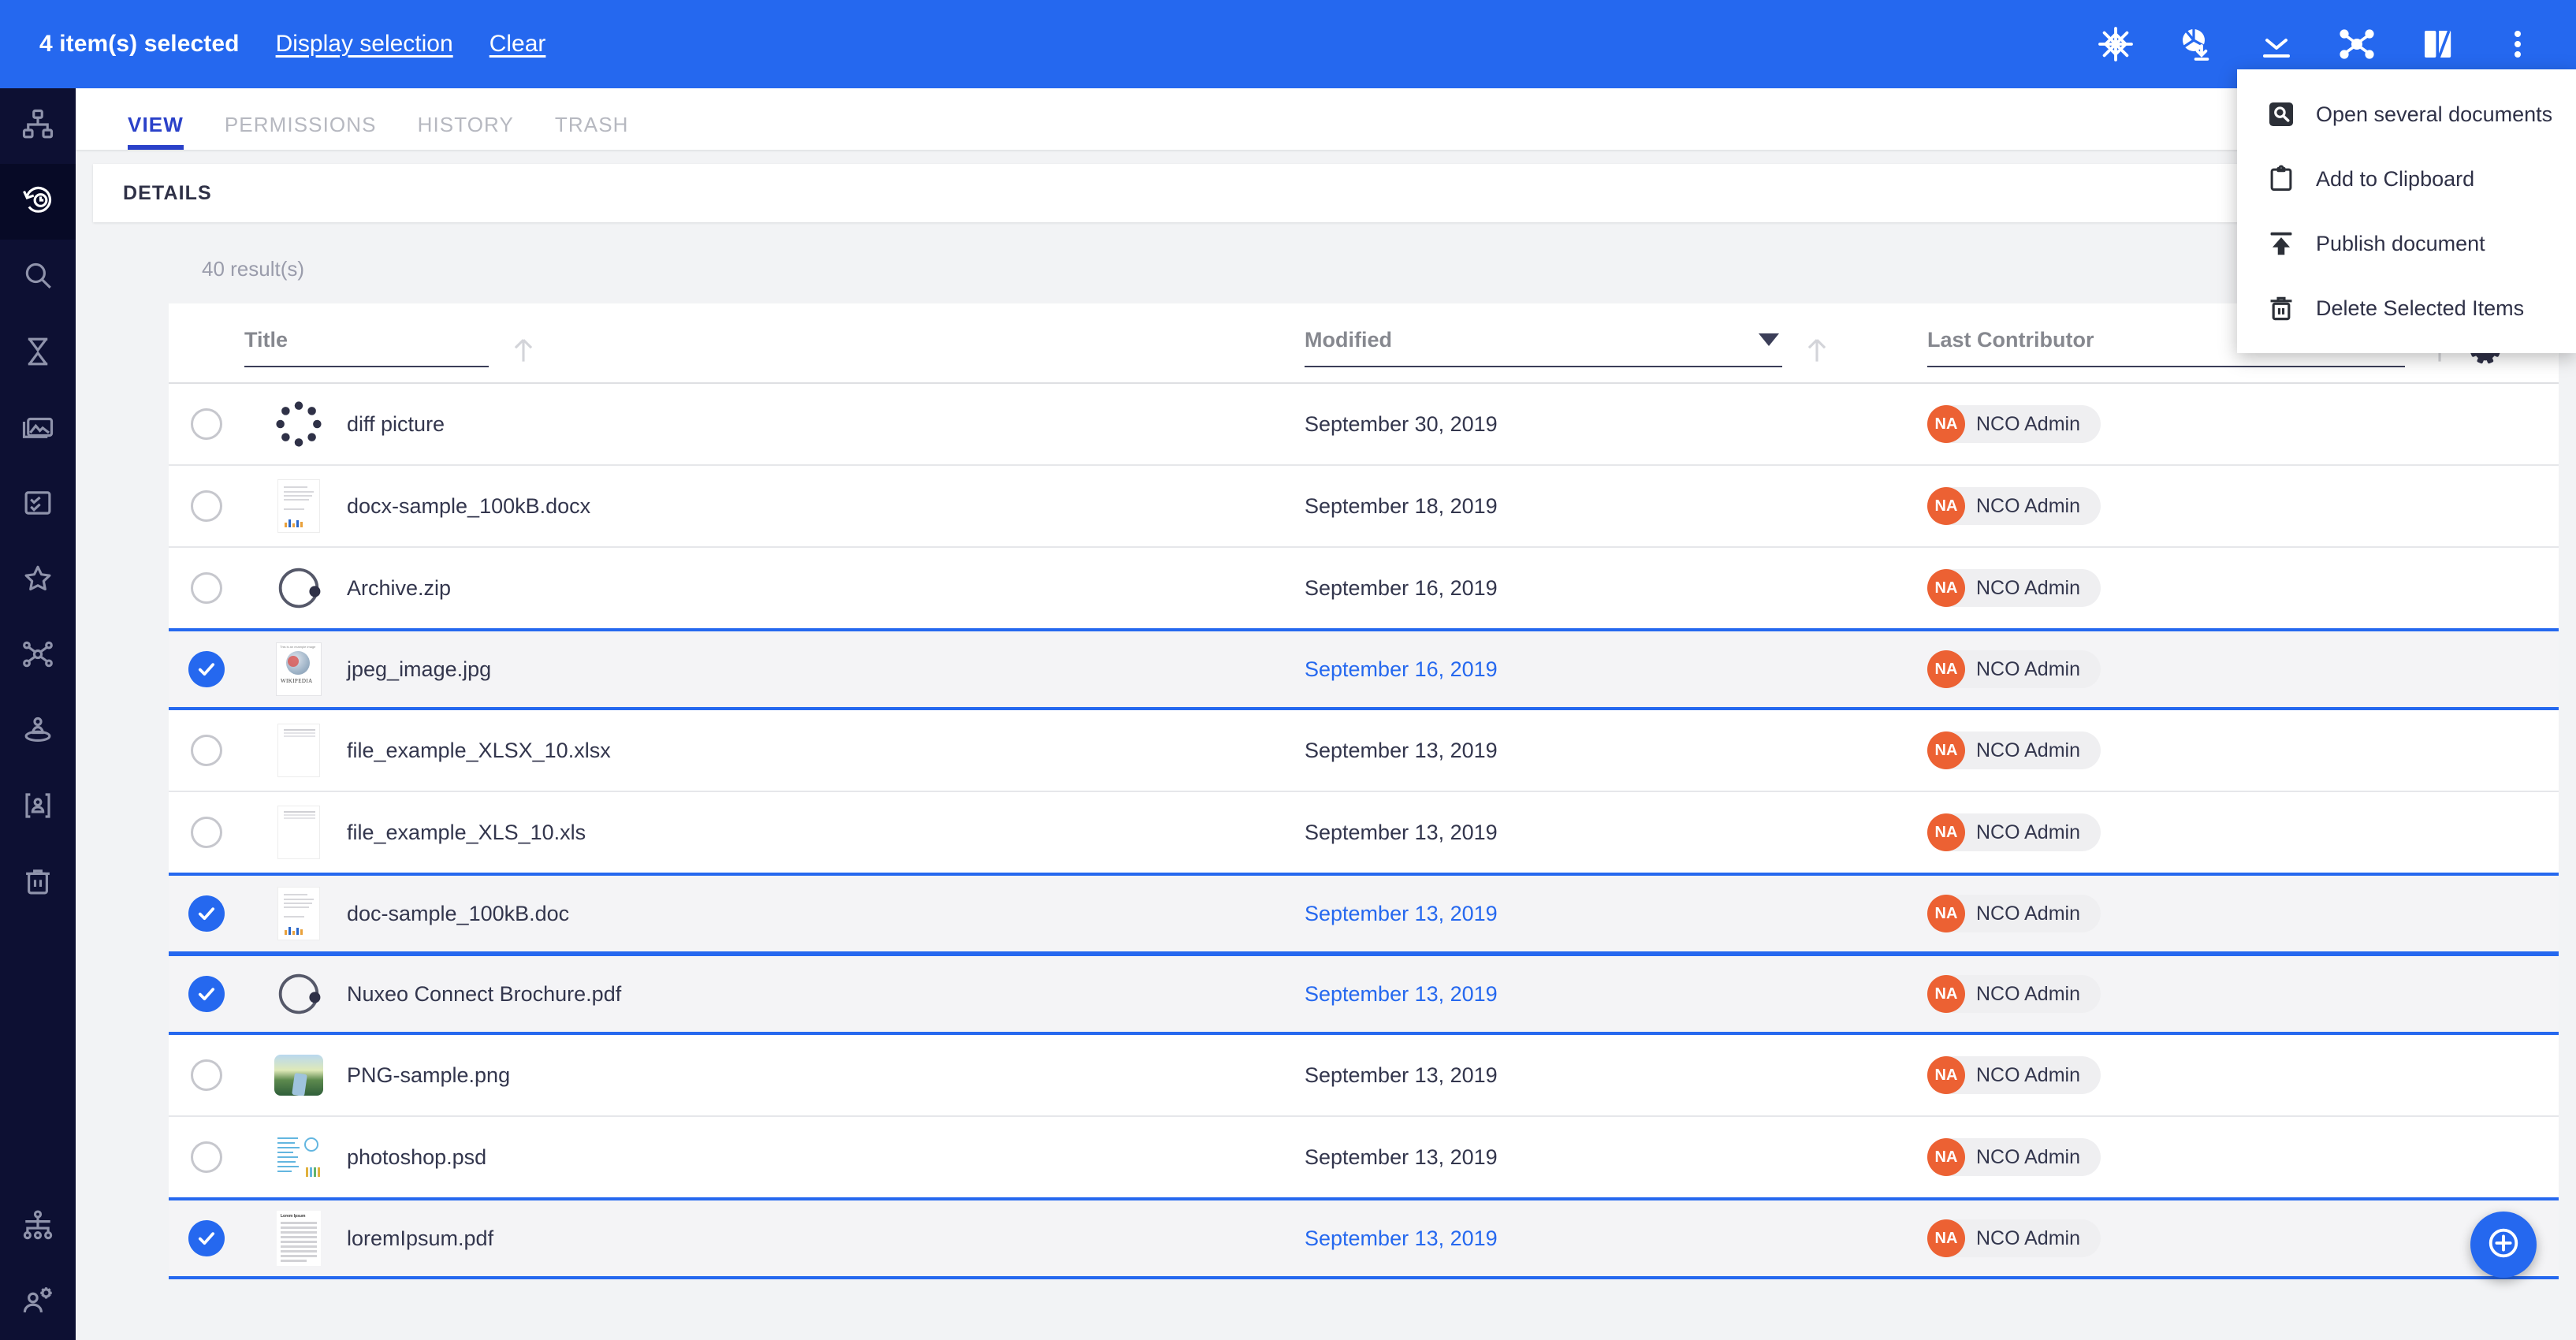  I want to click on title-sort-arrow-icon, so click(523, 350).